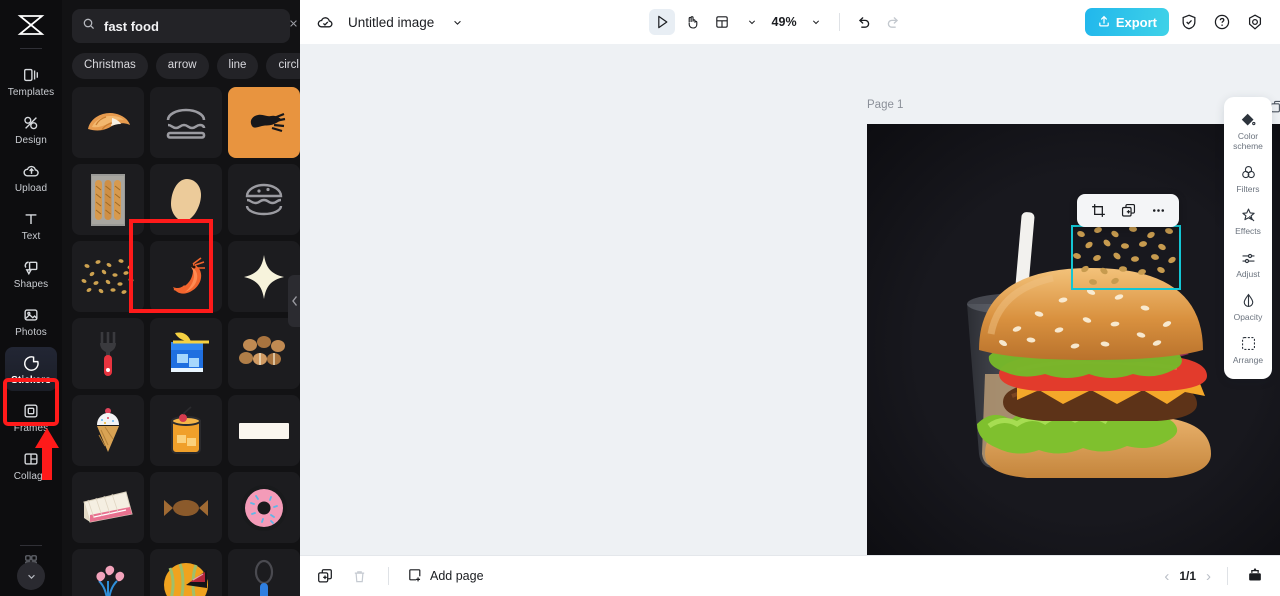 Image resolution: width=1280 pixels, height=596 pixels. What do you see at coordinates (31, 225) in the screenshot?
I see `sidebar-item-text: Text` at bounding box center [31, 225].